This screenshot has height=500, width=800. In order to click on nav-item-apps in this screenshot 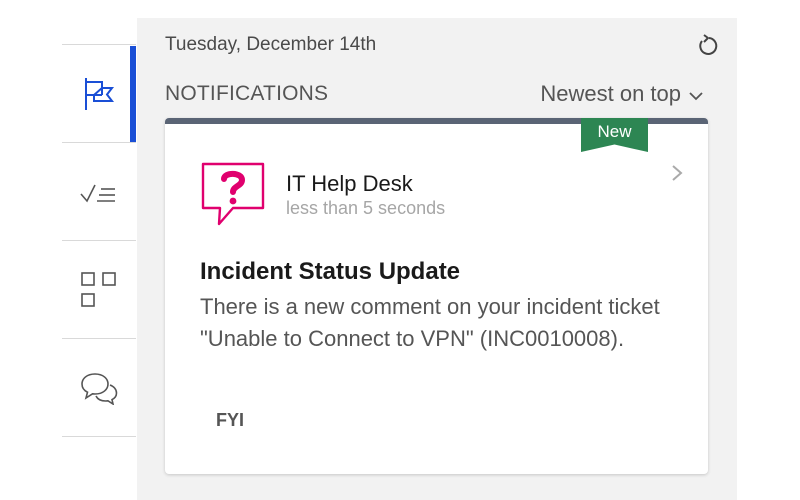, I will do `click(99, 289)`.